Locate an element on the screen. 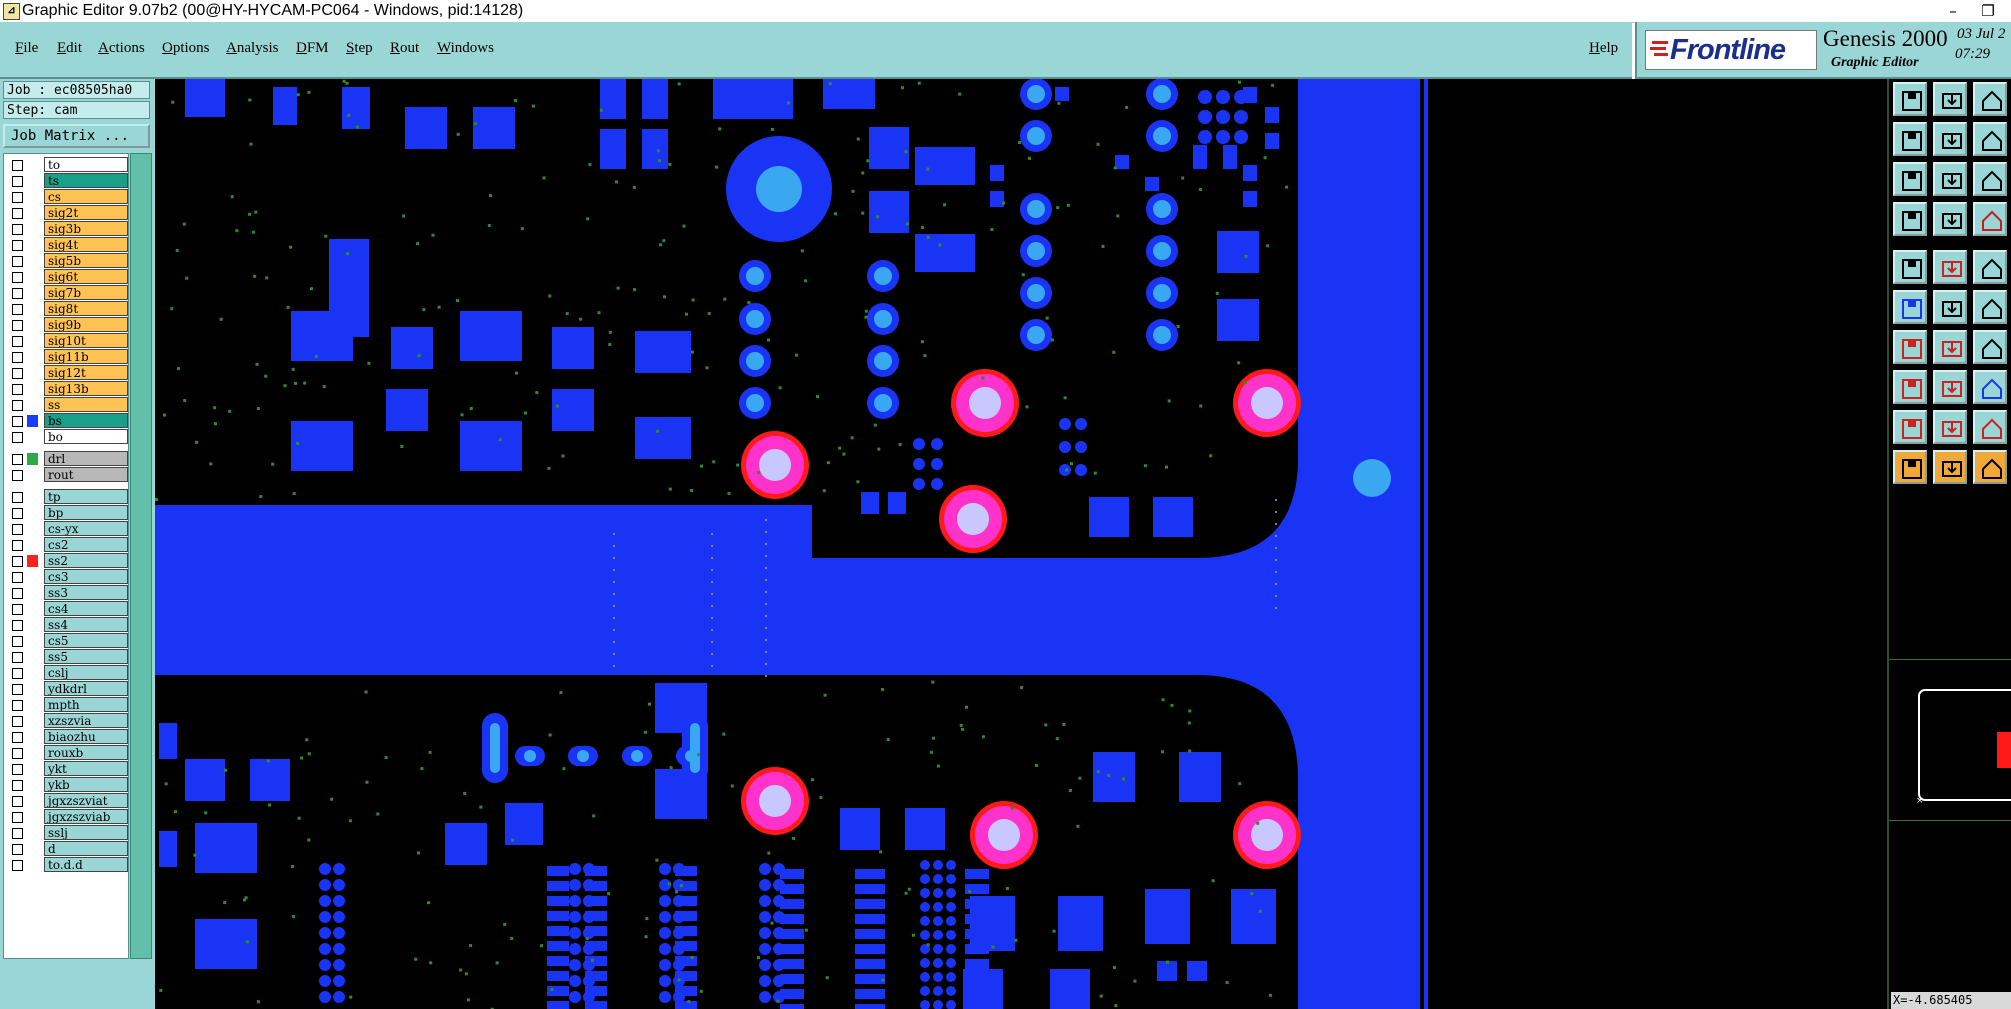 The height and width of the screenshot is (1009, 2011). grid-icon is located at coordinates (1950, 219).